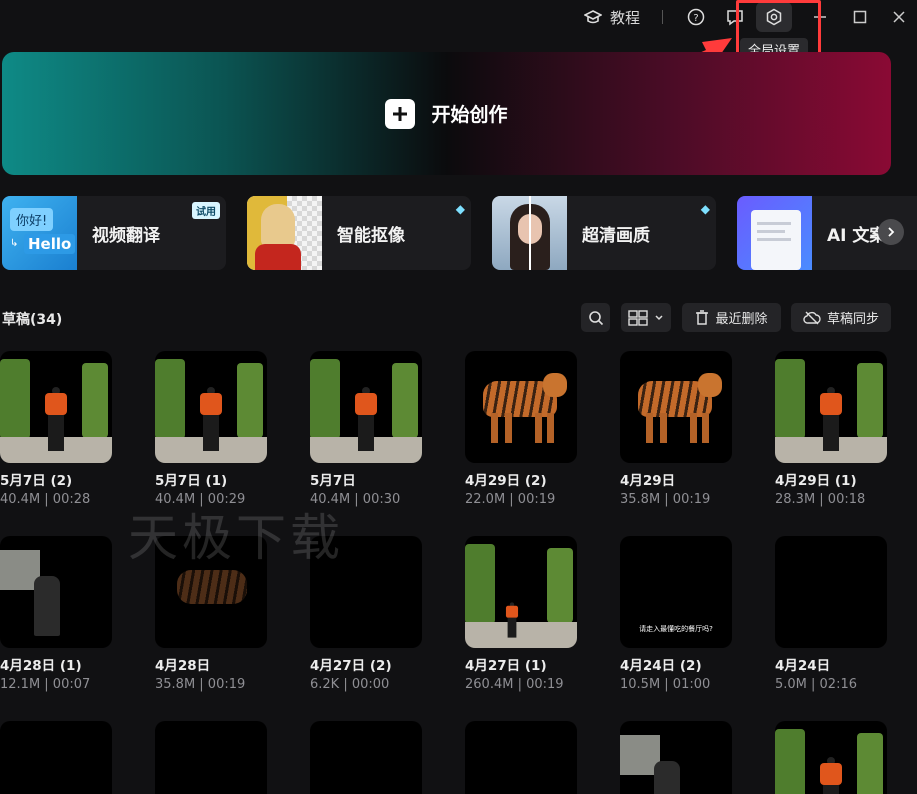 Image resolution: width=917 pixels, height=794 pixels. I want to click on draft-title: 4月27日 (2), so click(351, 666).